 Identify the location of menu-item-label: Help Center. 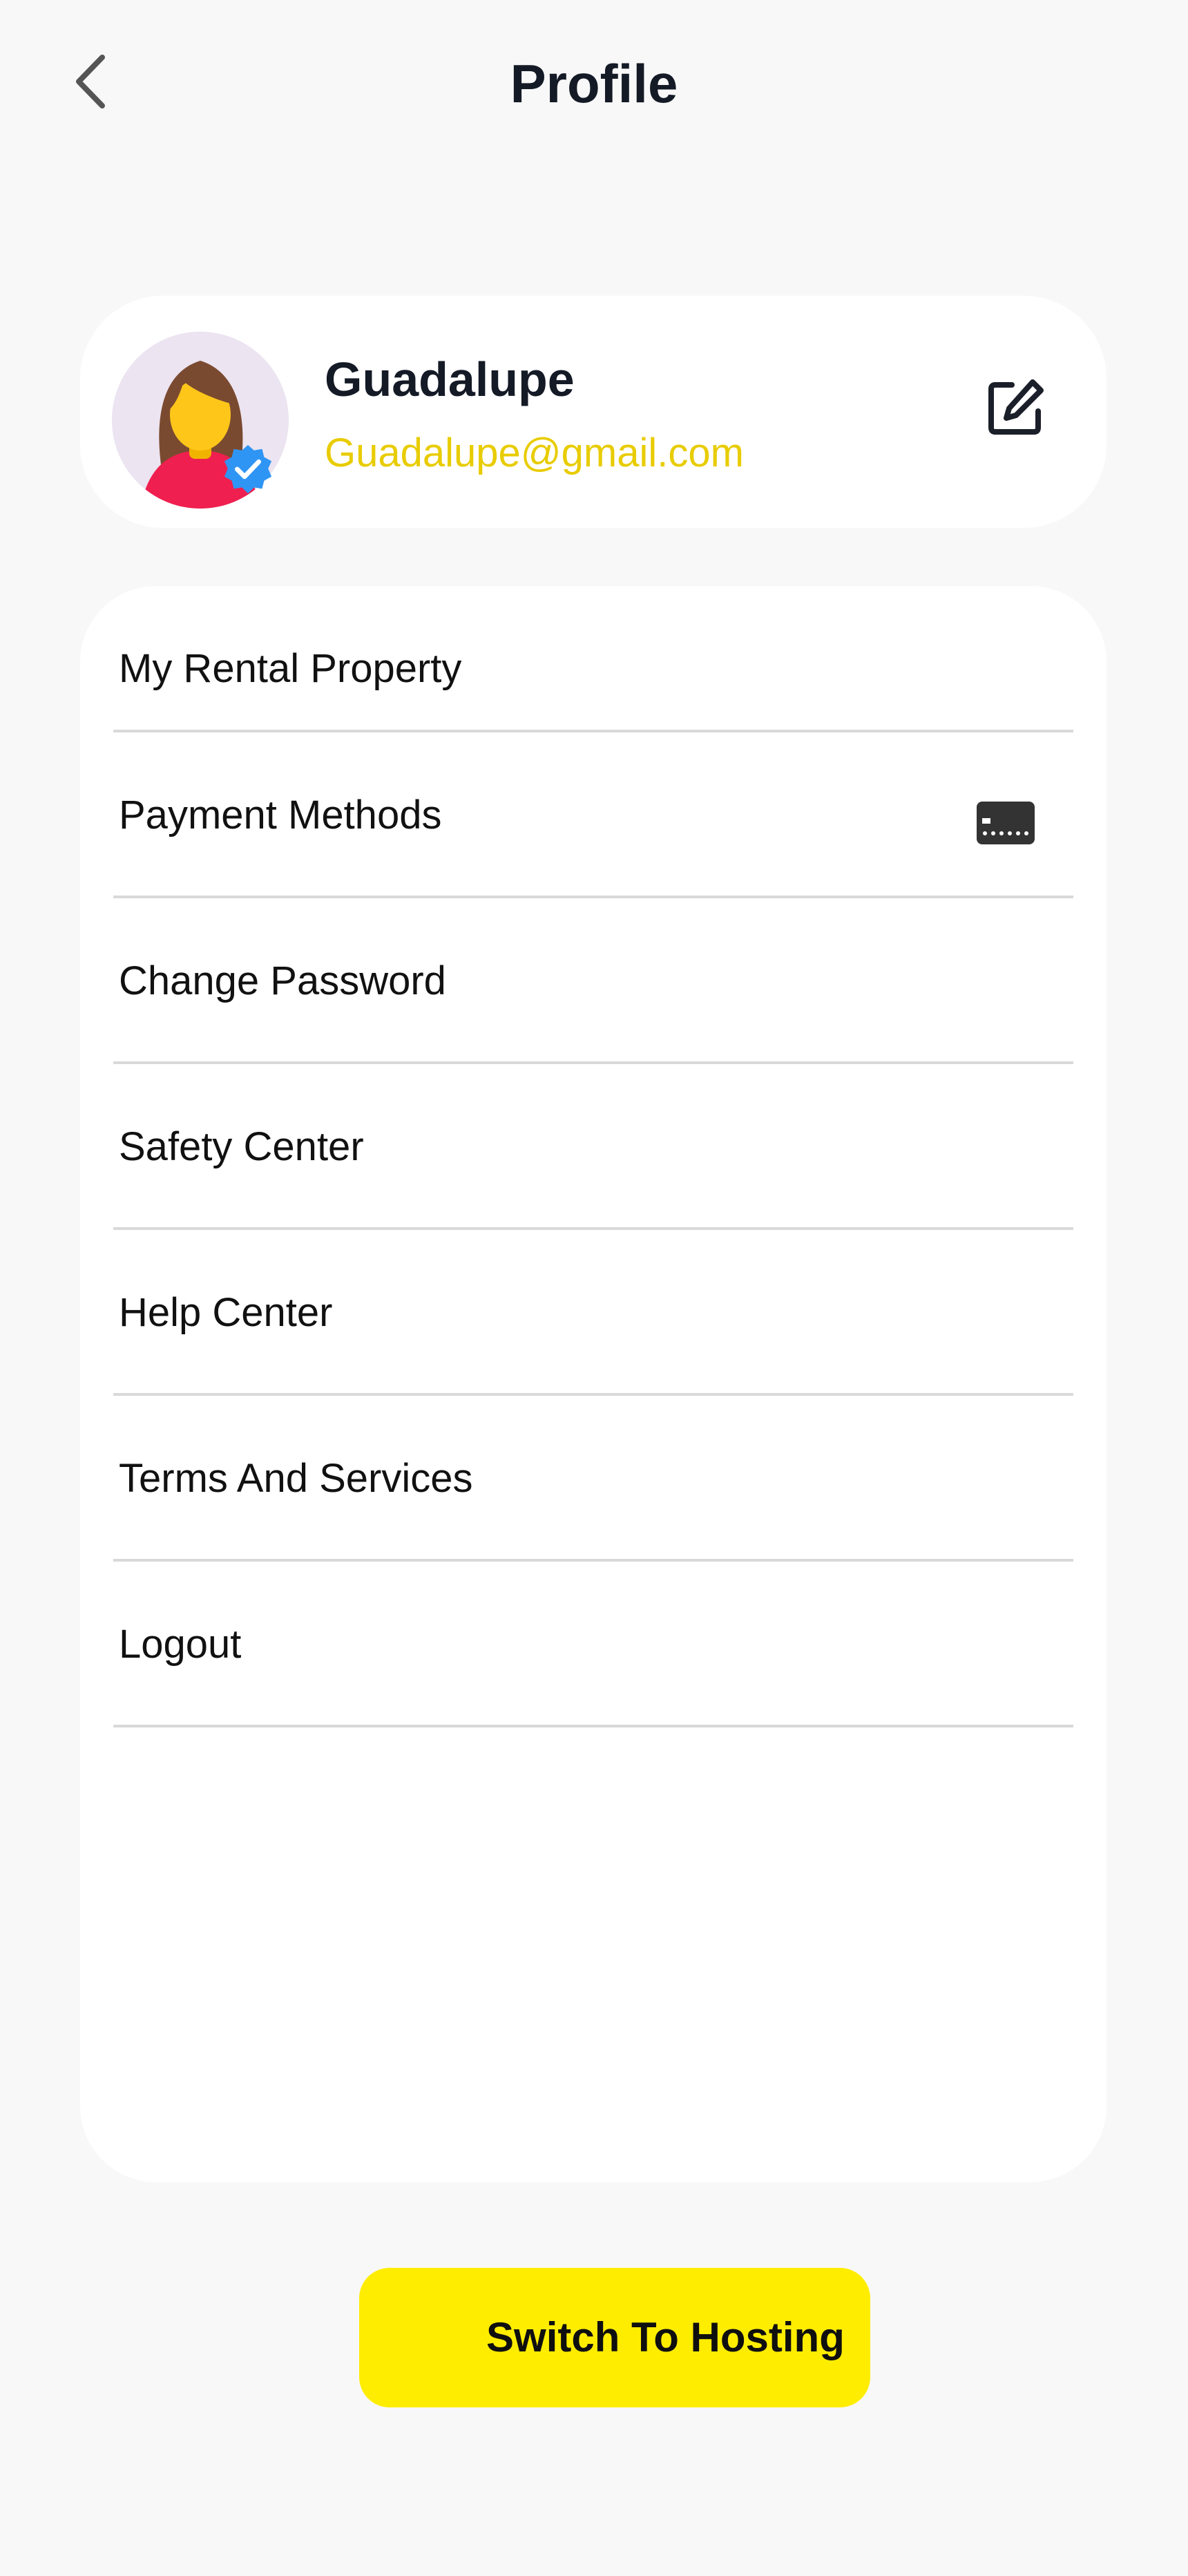
(226, 1312).